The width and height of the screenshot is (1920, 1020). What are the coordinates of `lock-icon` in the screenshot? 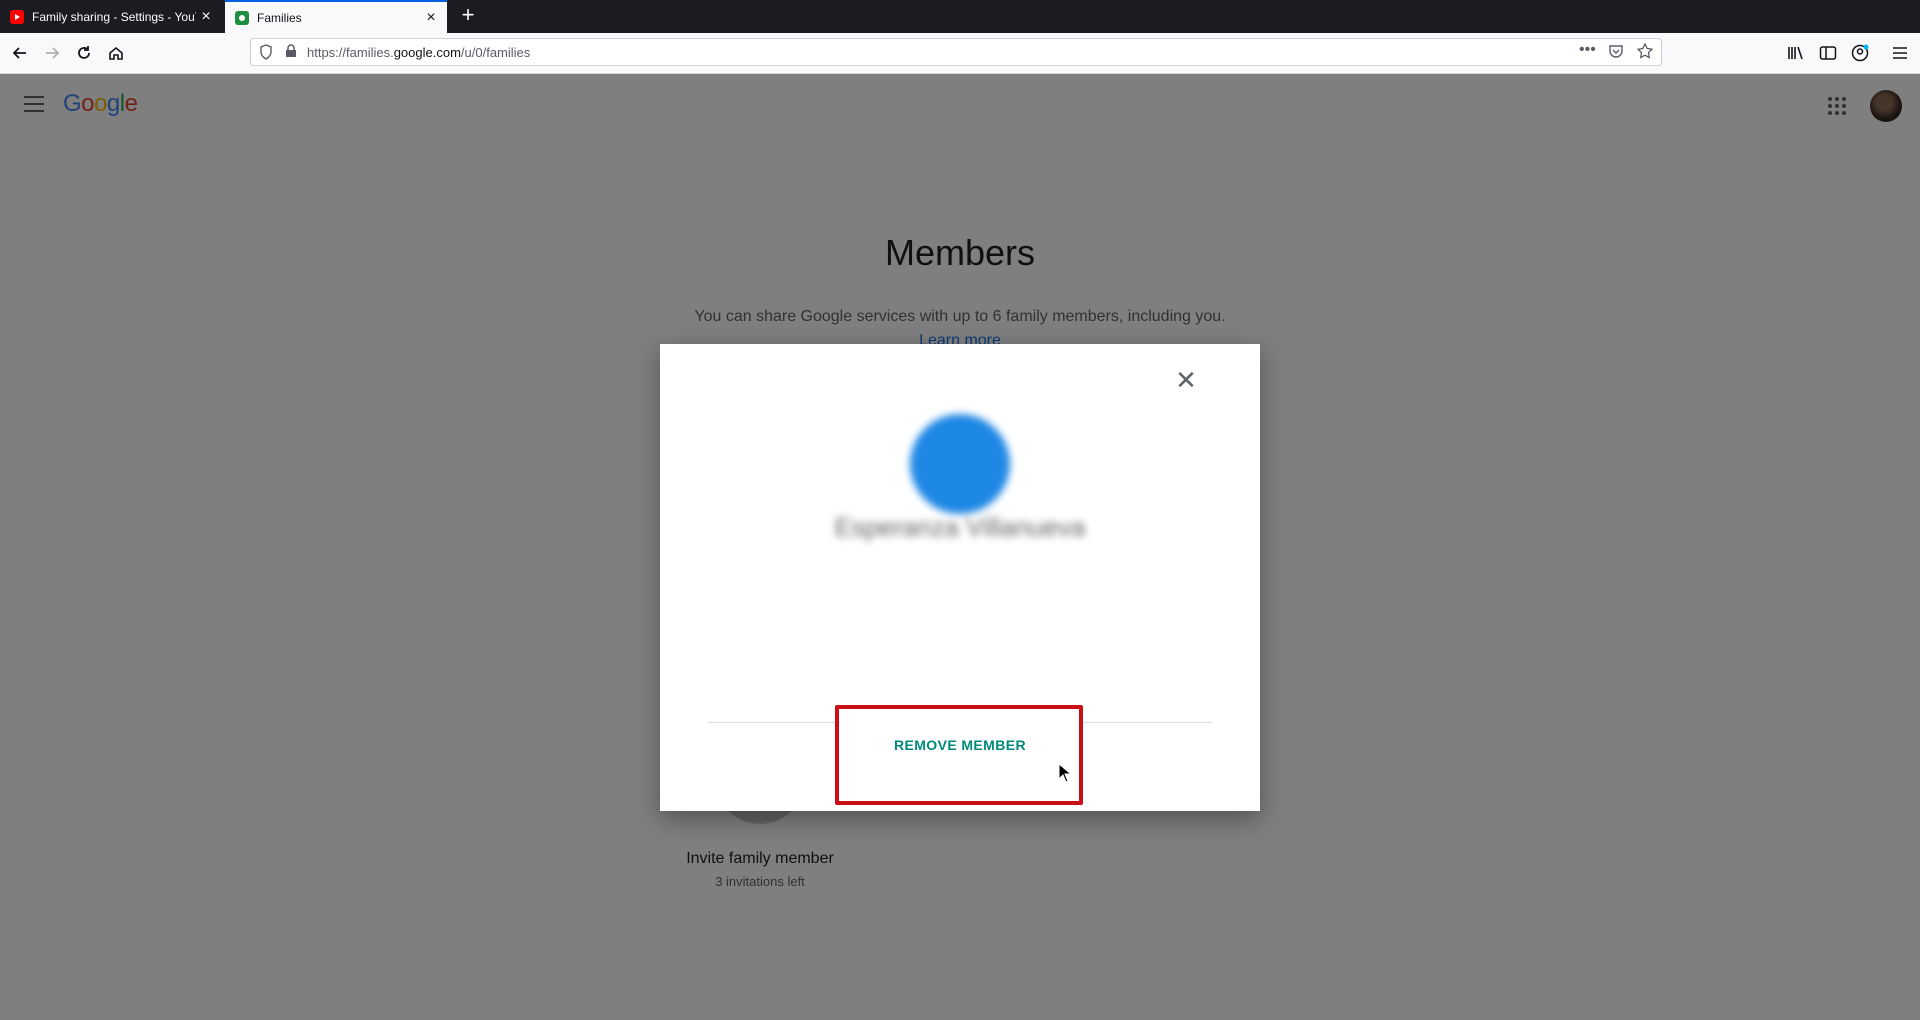 It's located at (291, 52).